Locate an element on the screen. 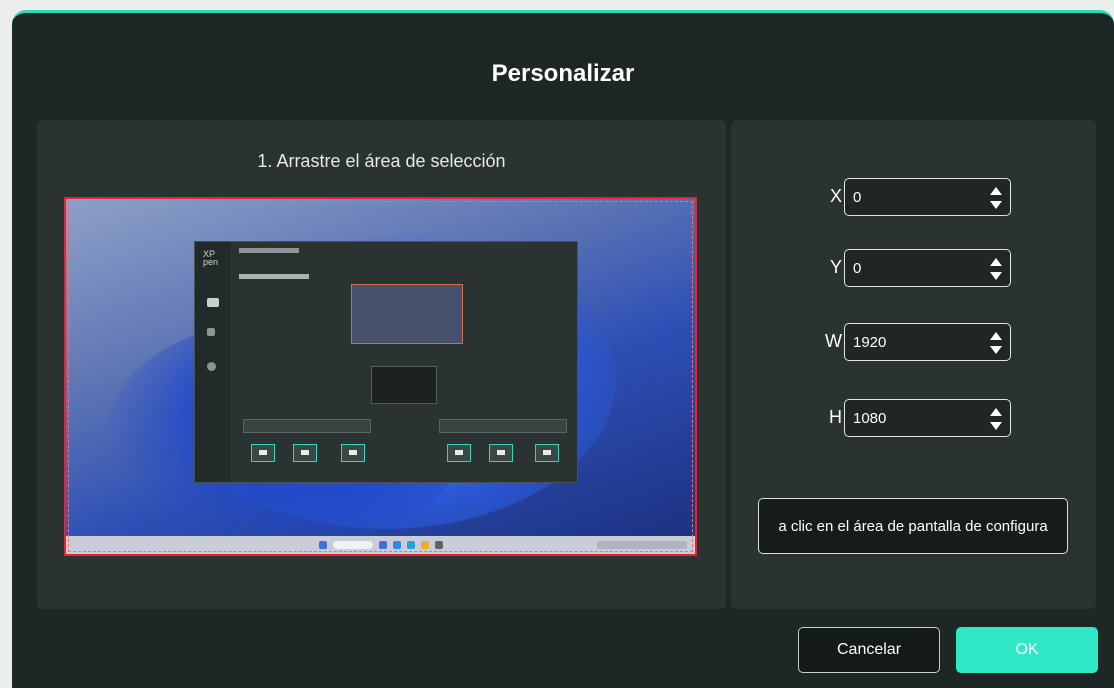 This screenshot has height=688, width=1114. dialog-title: Personalizar is located at coordinates (563, 73).